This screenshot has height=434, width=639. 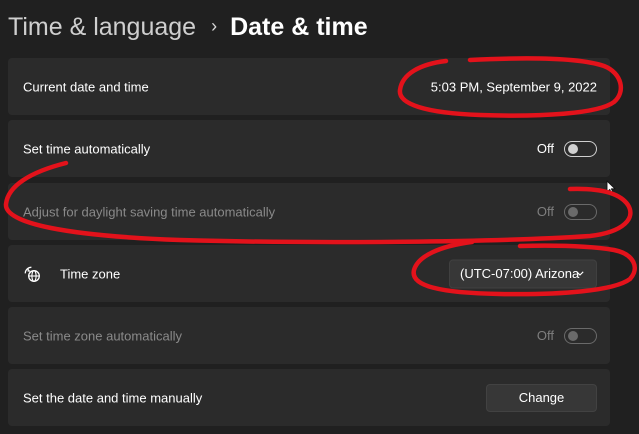 I want to click on time-zone-dropdown: (UTC-07:00) Arizona, so click(x=523, y=273).